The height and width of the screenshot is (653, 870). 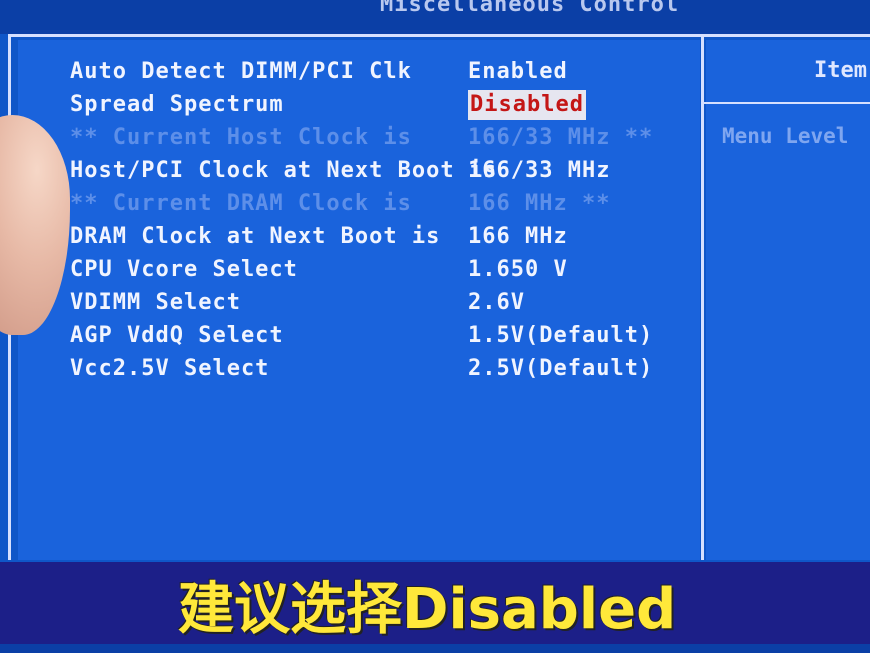 What do you see at coordinates (788, 103) in the screenshot?
I see `help-title-divider-line` at bounding box center [788, 103].